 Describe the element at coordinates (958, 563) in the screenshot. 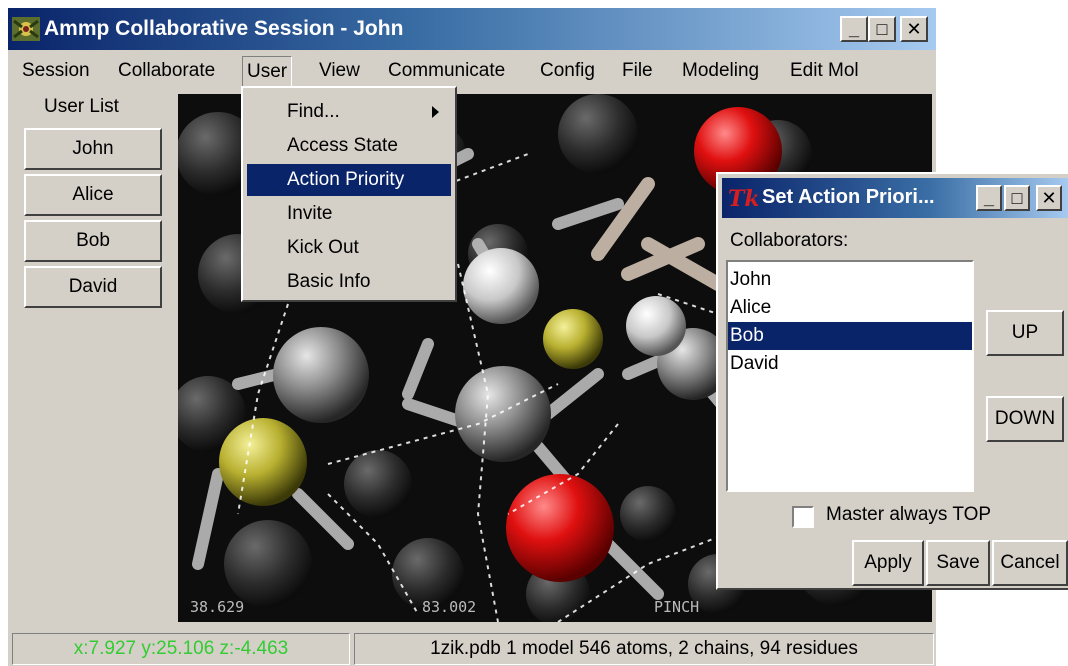

I see `save-button: Save` at that location.